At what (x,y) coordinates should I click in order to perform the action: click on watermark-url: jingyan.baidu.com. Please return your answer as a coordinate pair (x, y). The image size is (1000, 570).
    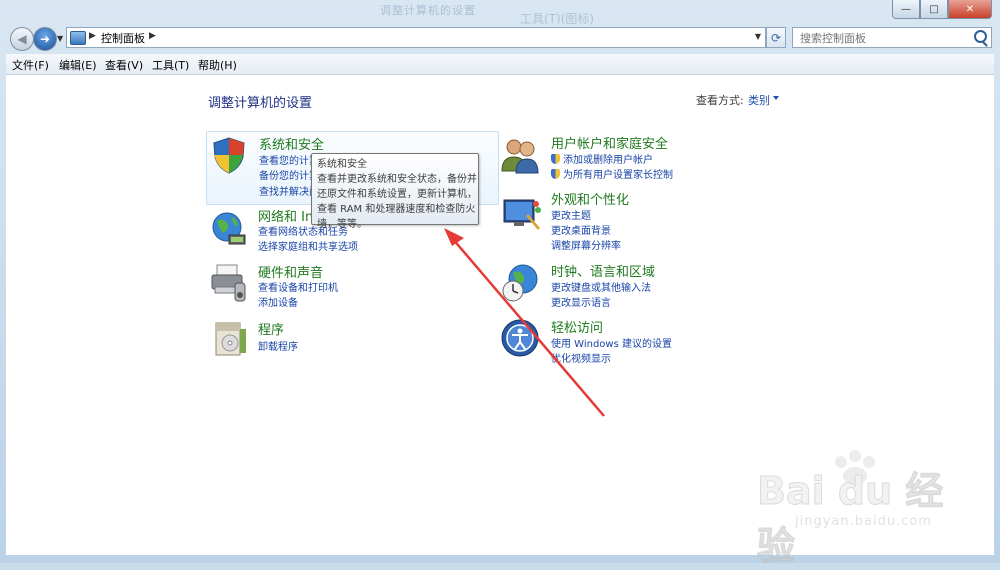
    Looking at the image, I should click on (863, 521).